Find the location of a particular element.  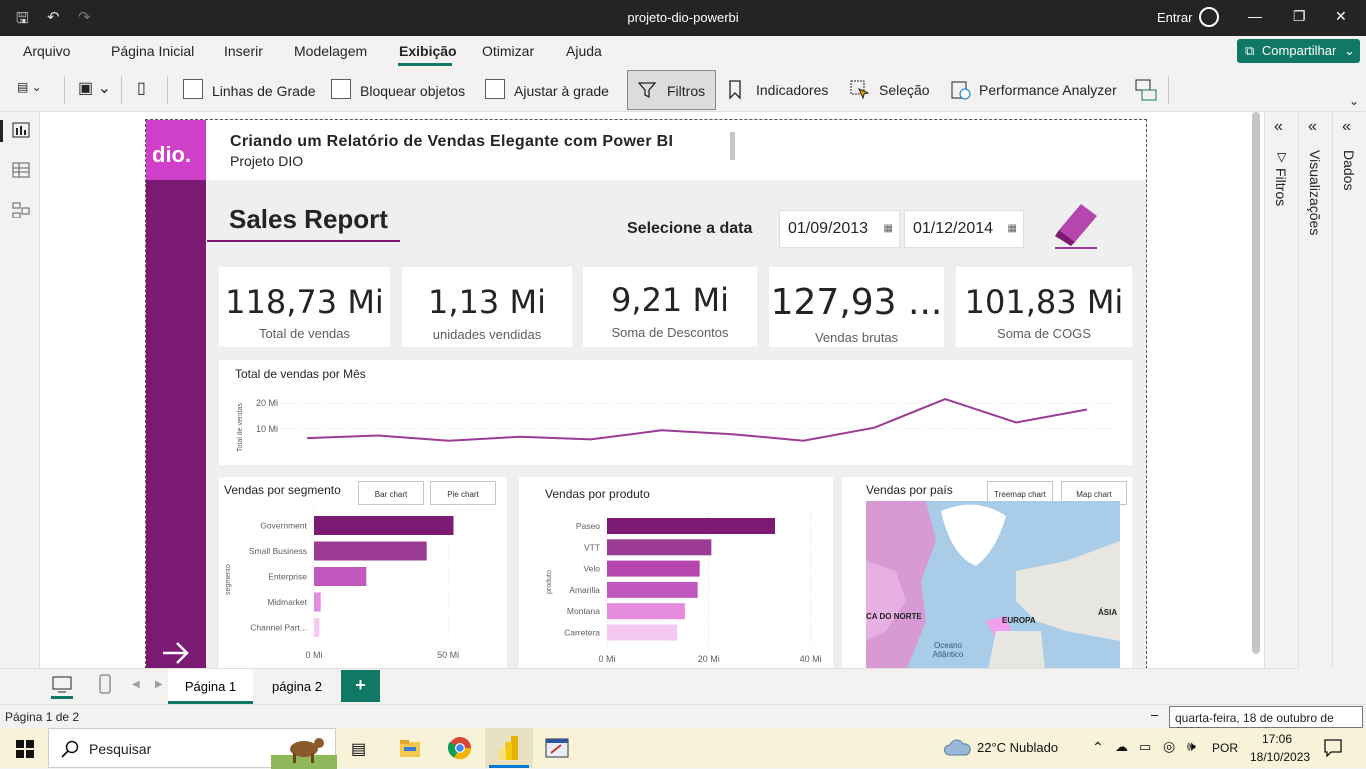

page-view-icon: ▤ ⌄ is located at coordinates (29, 87).